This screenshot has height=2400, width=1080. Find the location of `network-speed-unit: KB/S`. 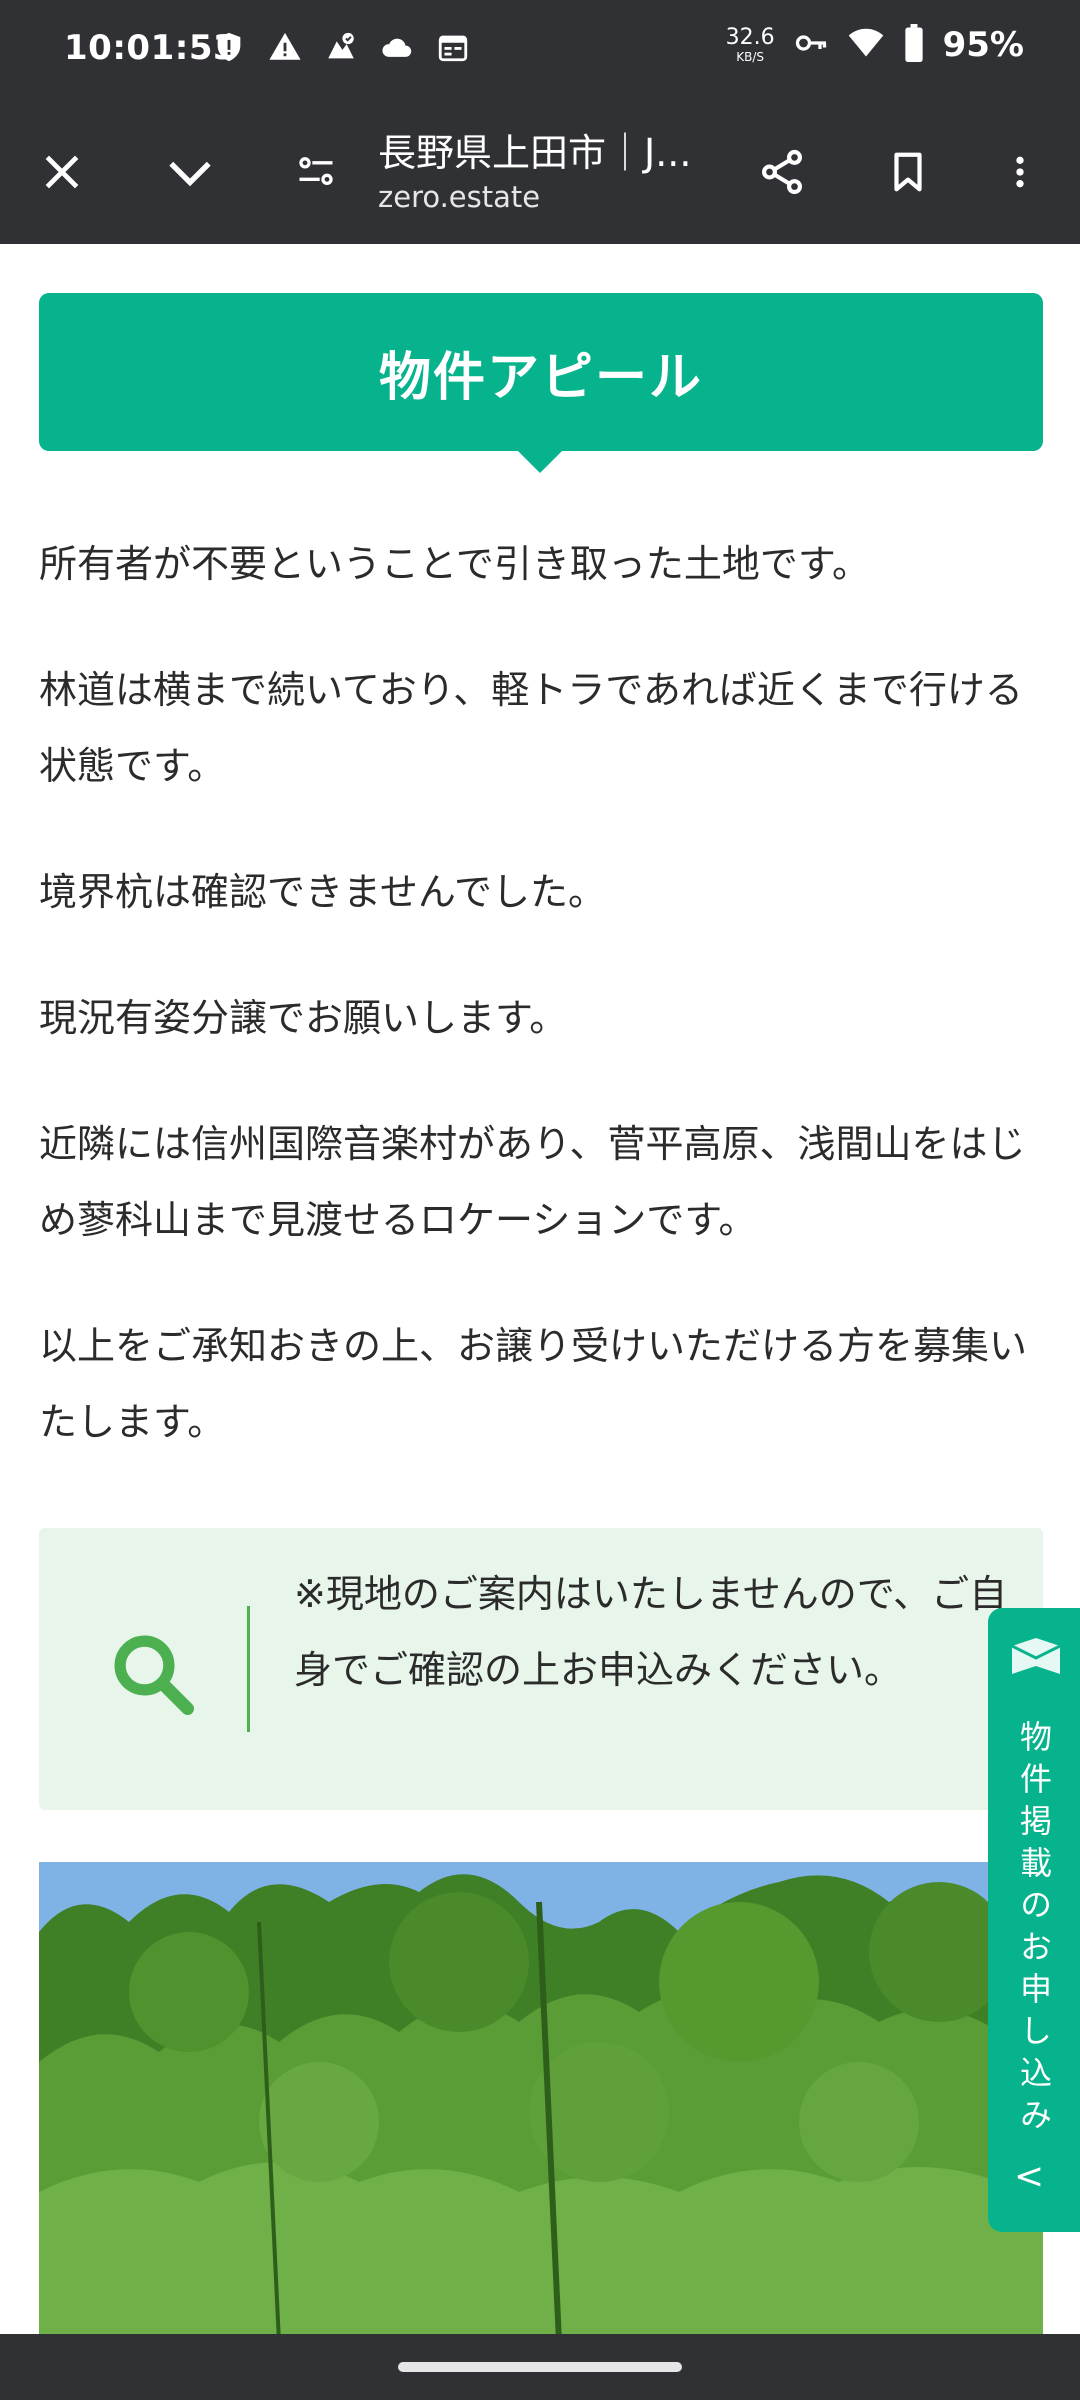

network-speed-unit: KB/S is located at coordinates (750, 57).